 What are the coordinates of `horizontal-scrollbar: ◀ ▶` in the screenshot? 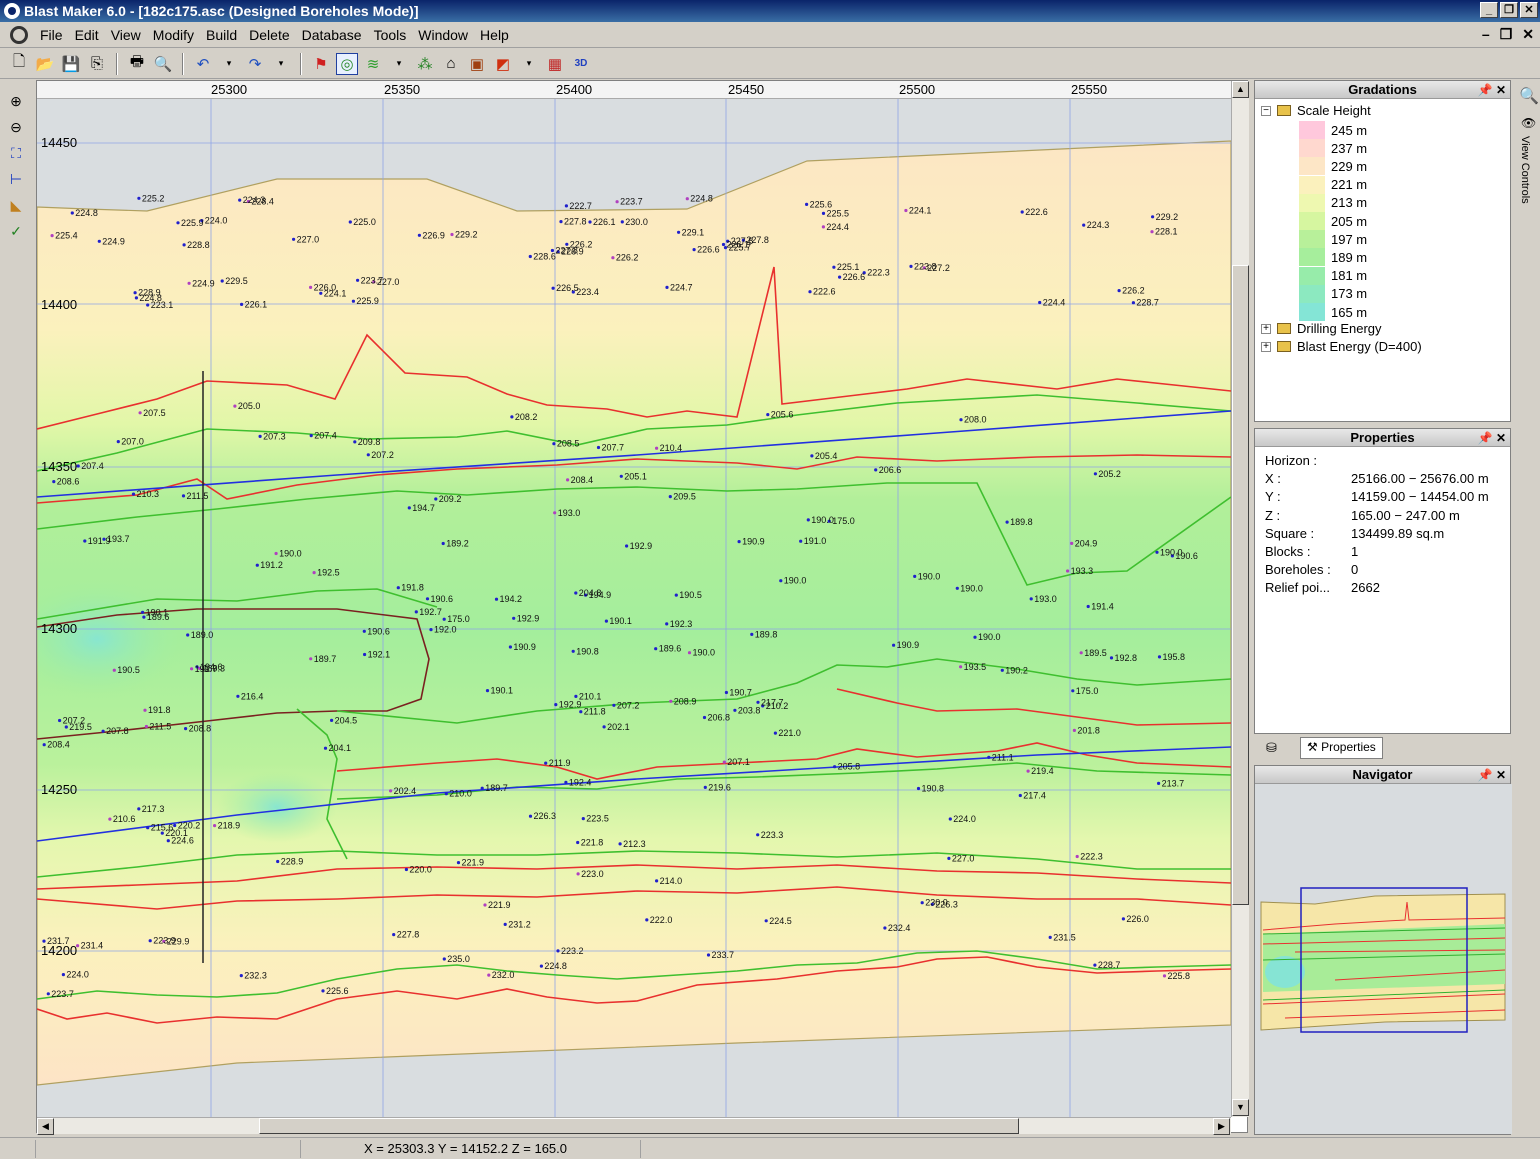 It's located at (634, 1126).